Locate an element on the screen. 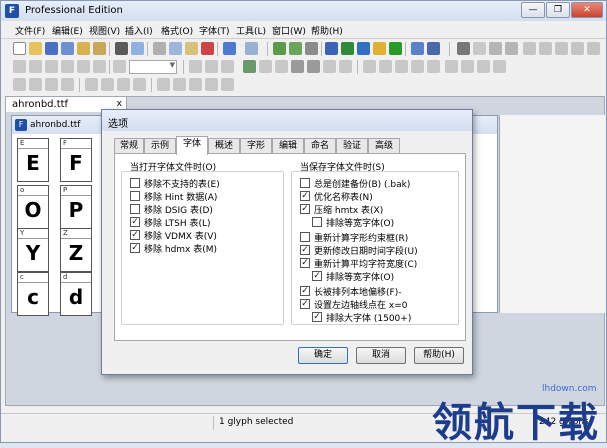 Image resolution: width=607 pixels, height=448 pixels. copy-icon is located at coordinates (175, 48).